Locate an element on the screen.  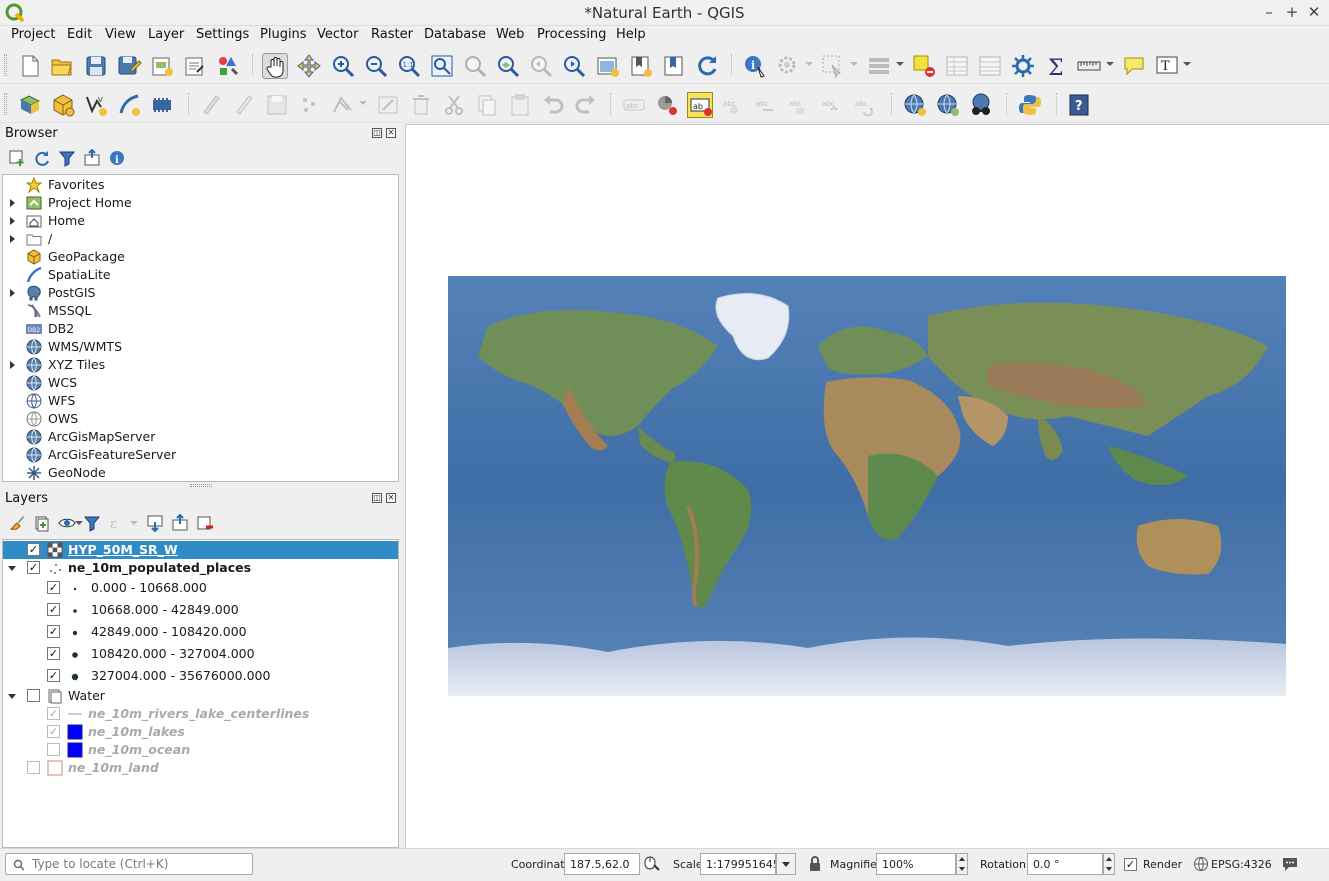
render-checkbox: ✓ is located at coordinates (1130, 864).